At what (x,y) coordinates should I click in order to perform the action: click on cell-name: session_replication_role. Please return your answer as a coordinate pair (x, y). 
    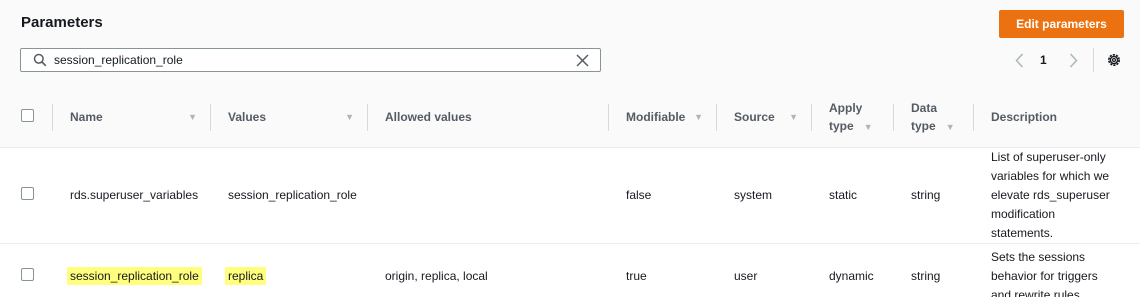
    Looking at the image, I should click on (132, 270).